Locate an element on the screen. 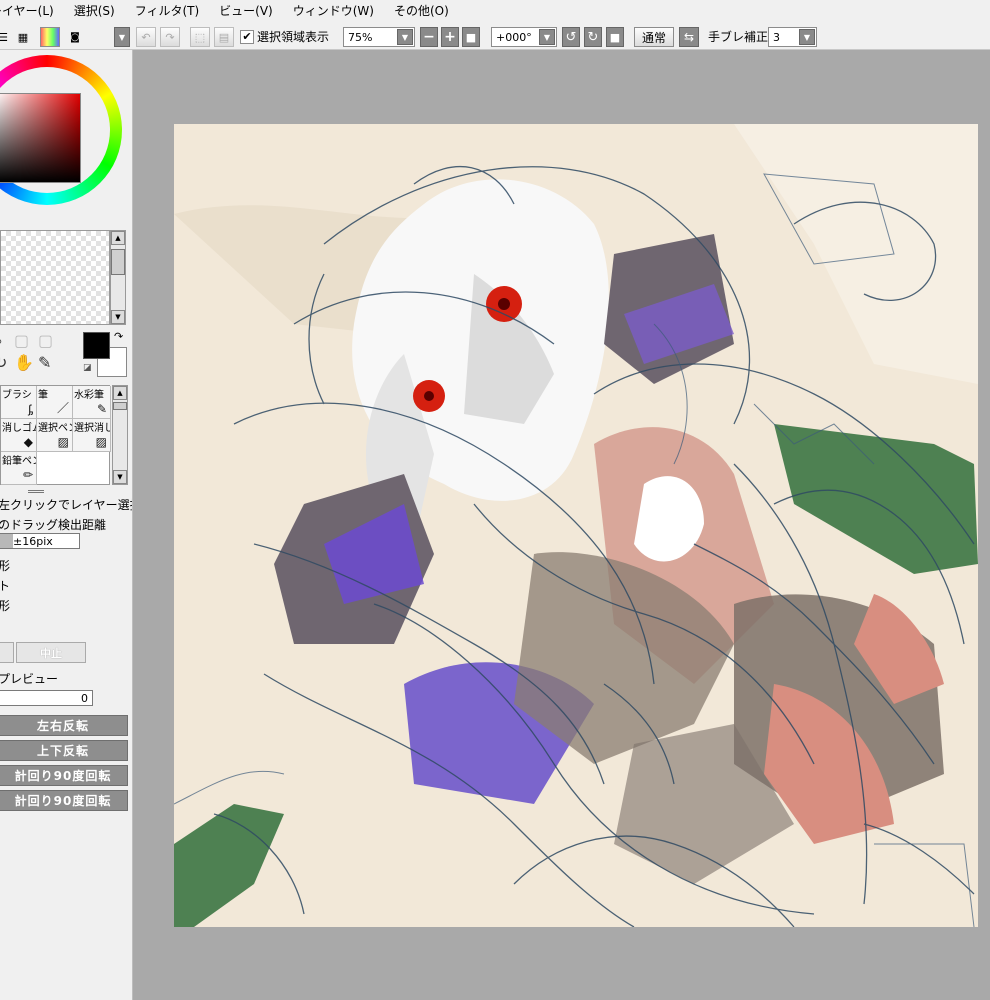 This screenshot has width=990, height=1000. show-selection-checkbox: ✔ is located at coordinates (247, 37).